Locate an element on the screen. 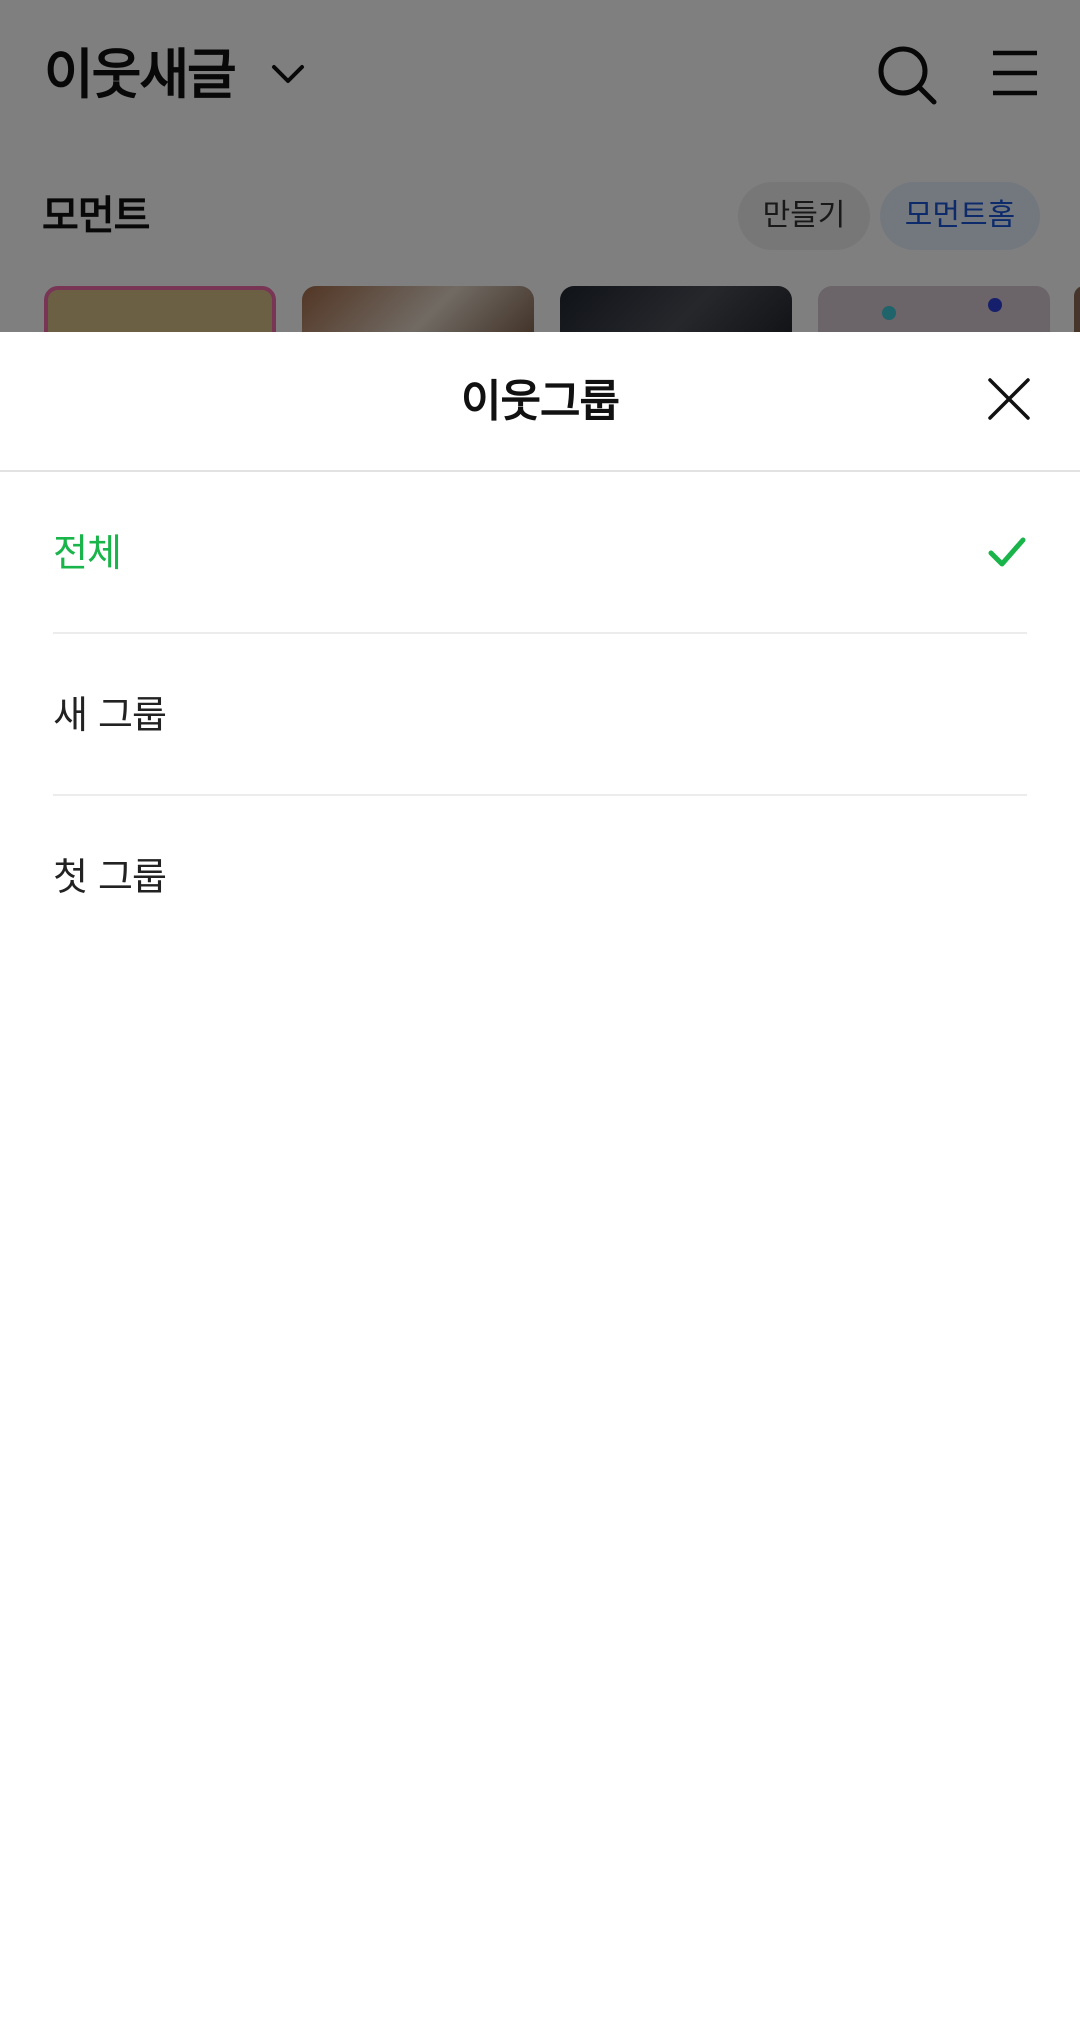 Image resolution: width=1080 pixels, height=2032 pixels. group-item-label: 새 그룹 is located at coordinates (110, 715).